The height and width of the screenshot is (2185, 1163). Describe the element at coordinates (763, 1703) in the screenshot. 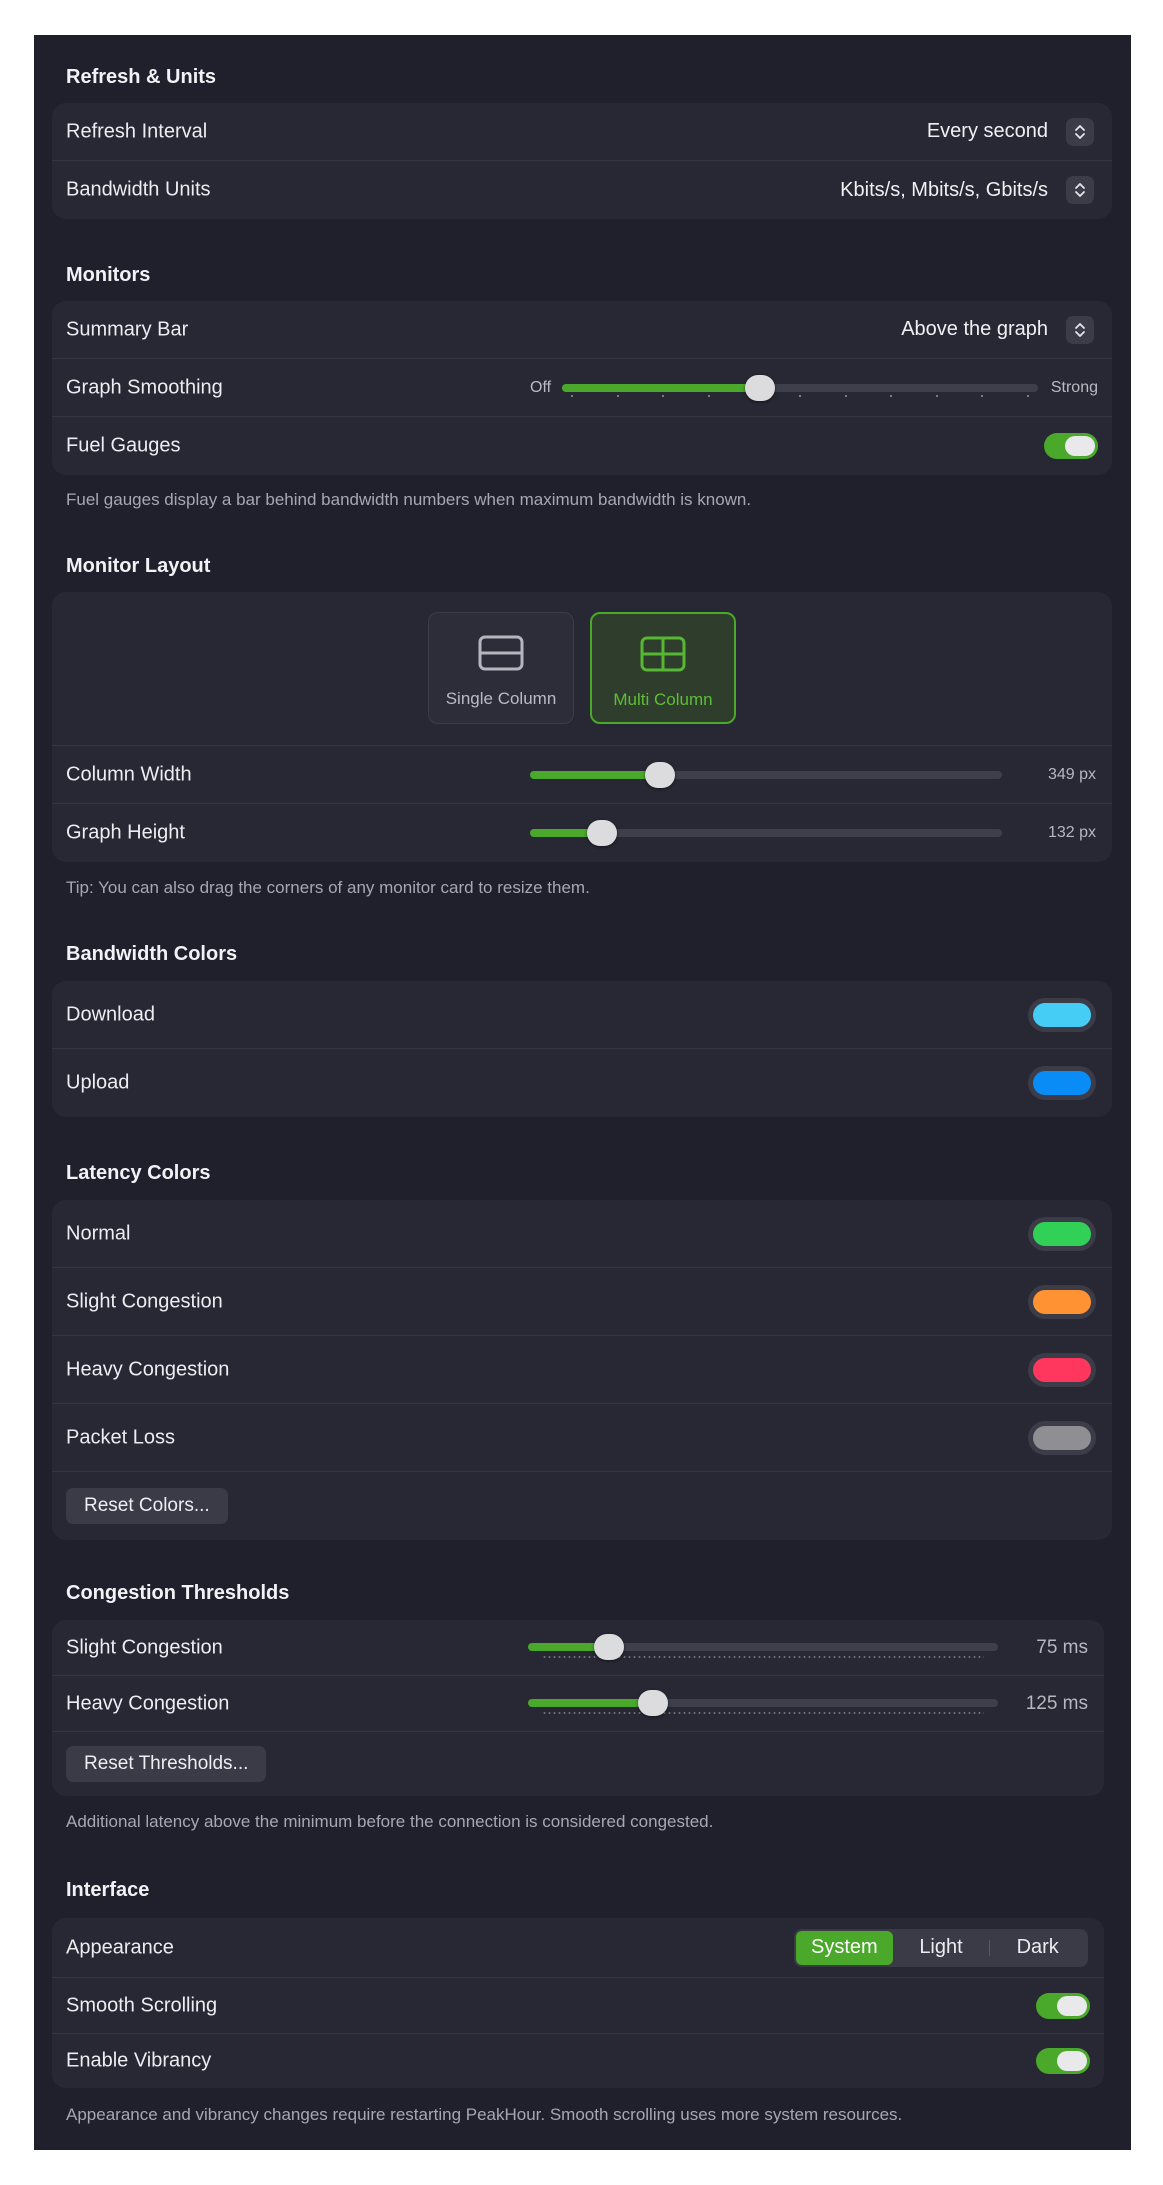

I see `heavy-threshold-slider` at that location.